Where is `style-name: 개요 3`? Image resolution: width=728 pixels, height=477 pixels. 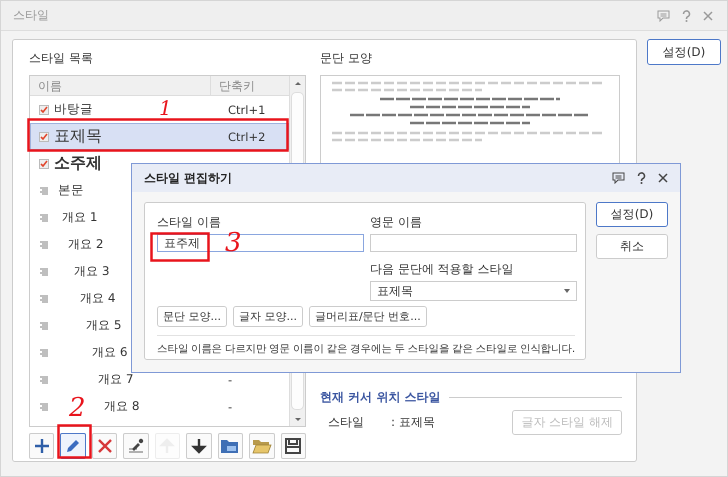
style-name: 개요 3 is located at coordinates (92, 271).